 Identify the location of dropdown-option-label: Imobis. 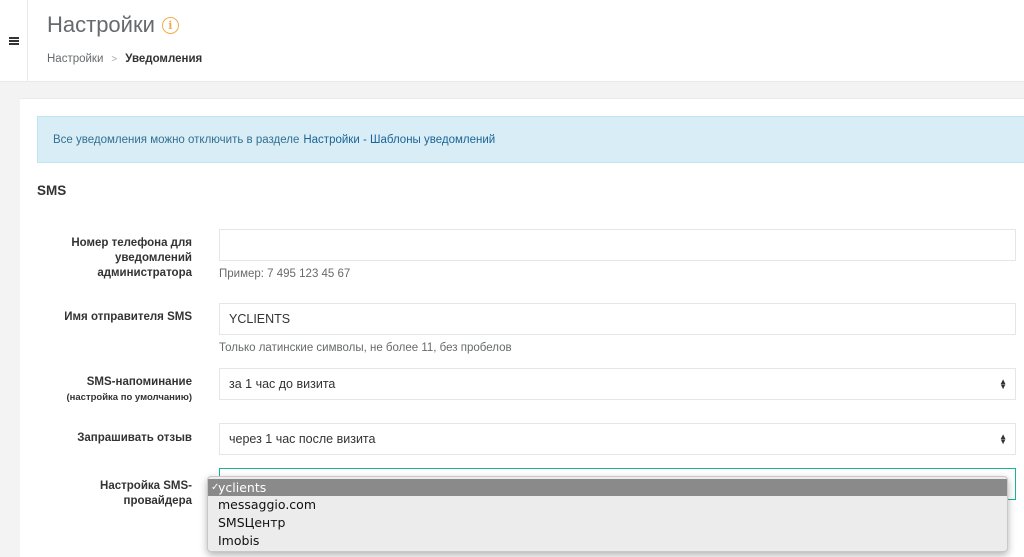
(239, 540).